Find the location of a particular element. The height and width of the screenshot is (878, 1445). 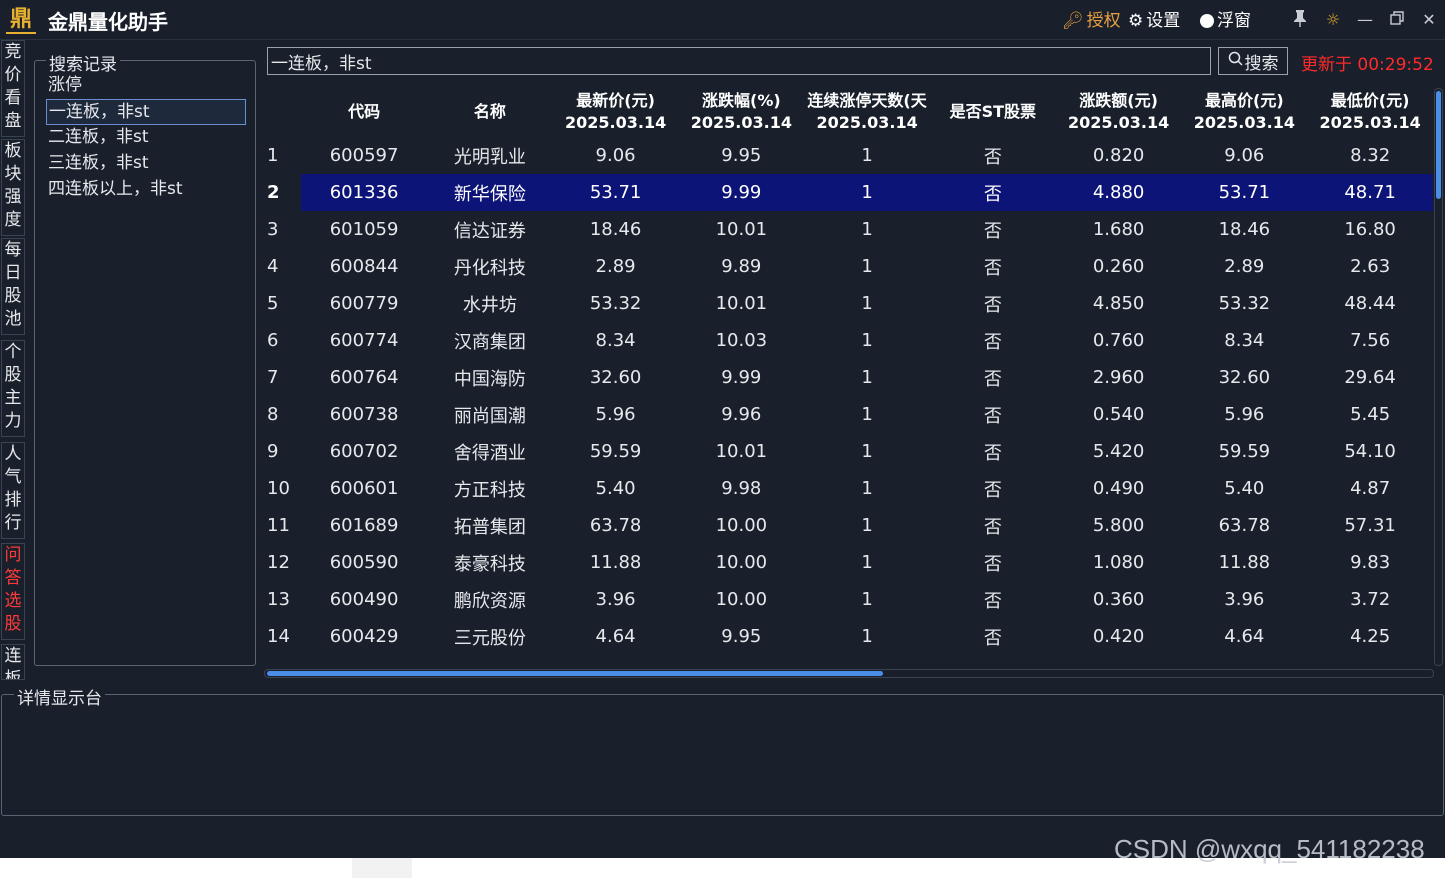

column-header-title: 涨跌额(元) is located at coordinates (1118, 100).